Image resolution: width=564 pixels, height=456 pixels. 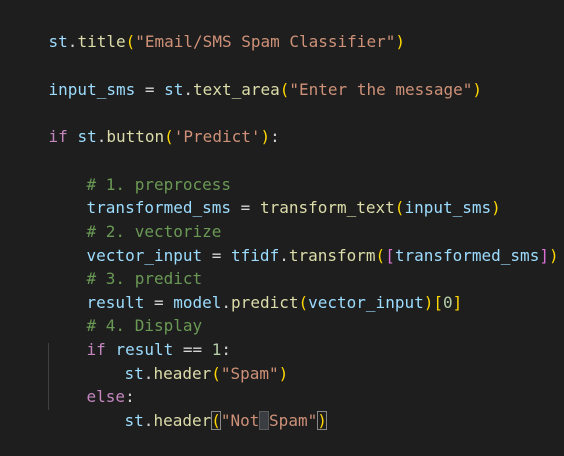 What do you see at coordinates (140, 336) in the screenshot?
I see `code-line: if result == 1:` at bounding box center [140, 336].